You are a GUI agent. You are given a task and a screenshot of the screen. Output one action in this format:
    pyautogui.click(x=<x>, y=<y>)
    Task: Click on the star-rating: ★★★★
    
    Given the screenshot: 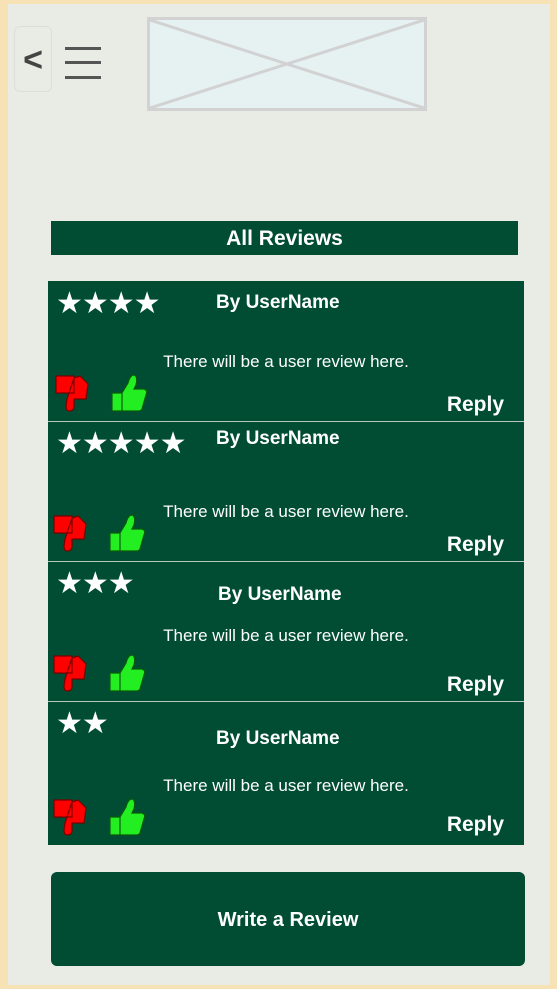 What is the action you would take?
    pyautogui.click(x=108, y=303)
    